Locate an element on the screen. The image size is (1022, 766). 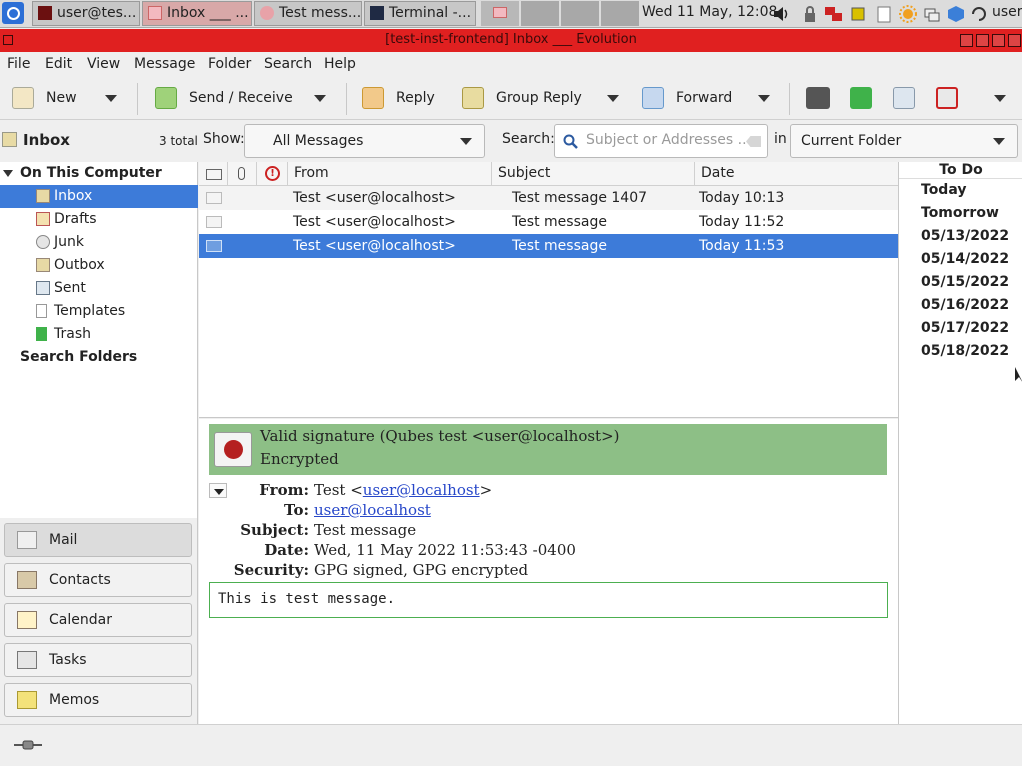
search-scope-value: Current Folder is located at coordinates (851, 141).